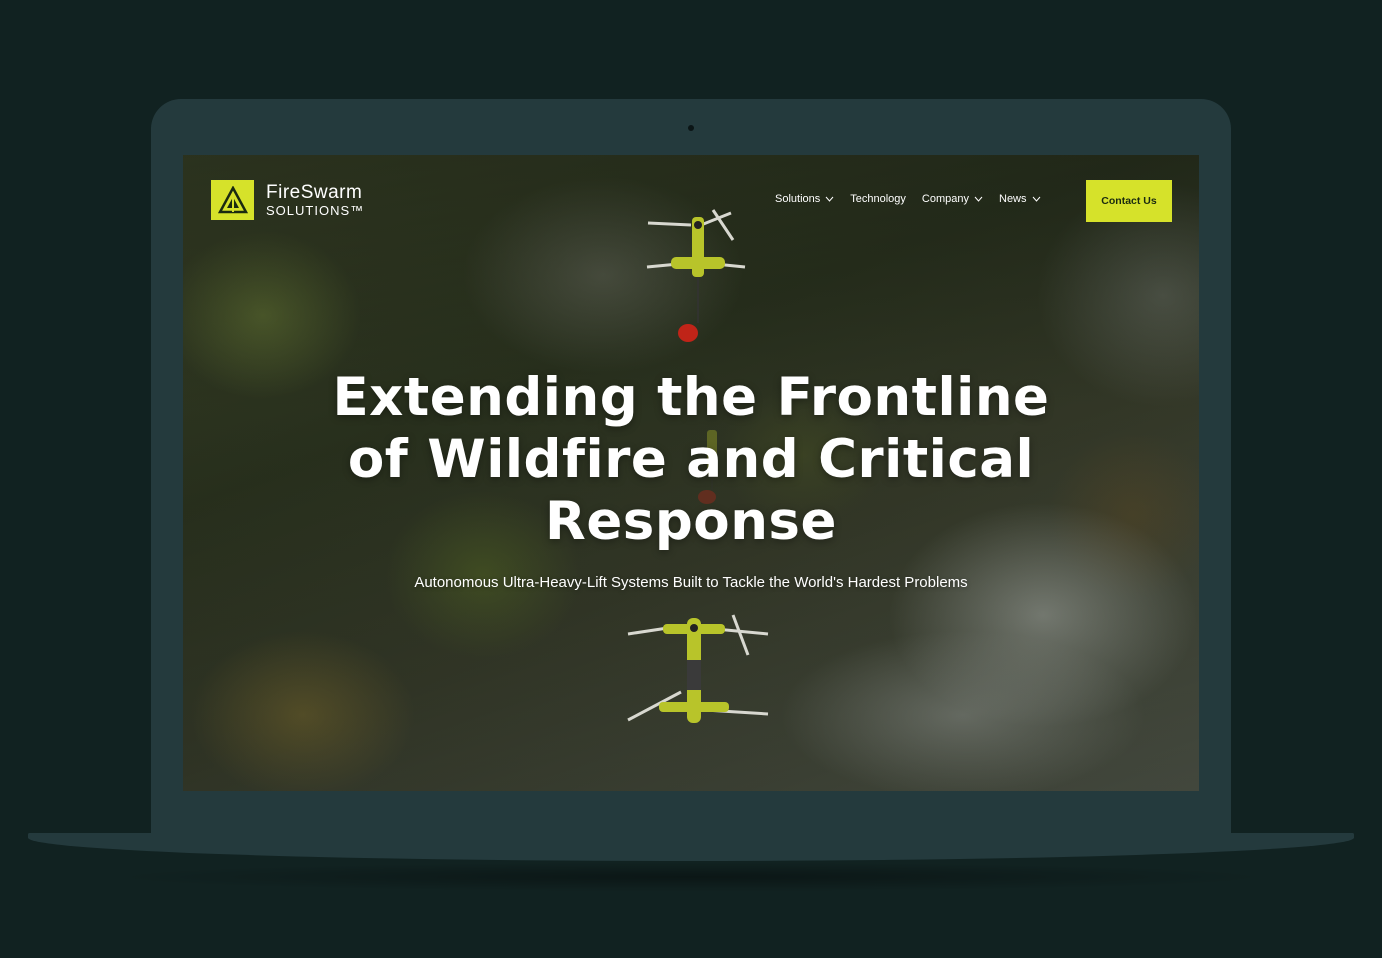  Describe the element at coordinates (1013, 199) in the screenshot. I see `nav-item-label: News` at that location.